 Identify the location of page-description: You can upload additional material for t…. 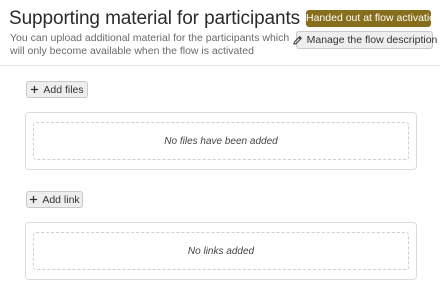
(150, 44).